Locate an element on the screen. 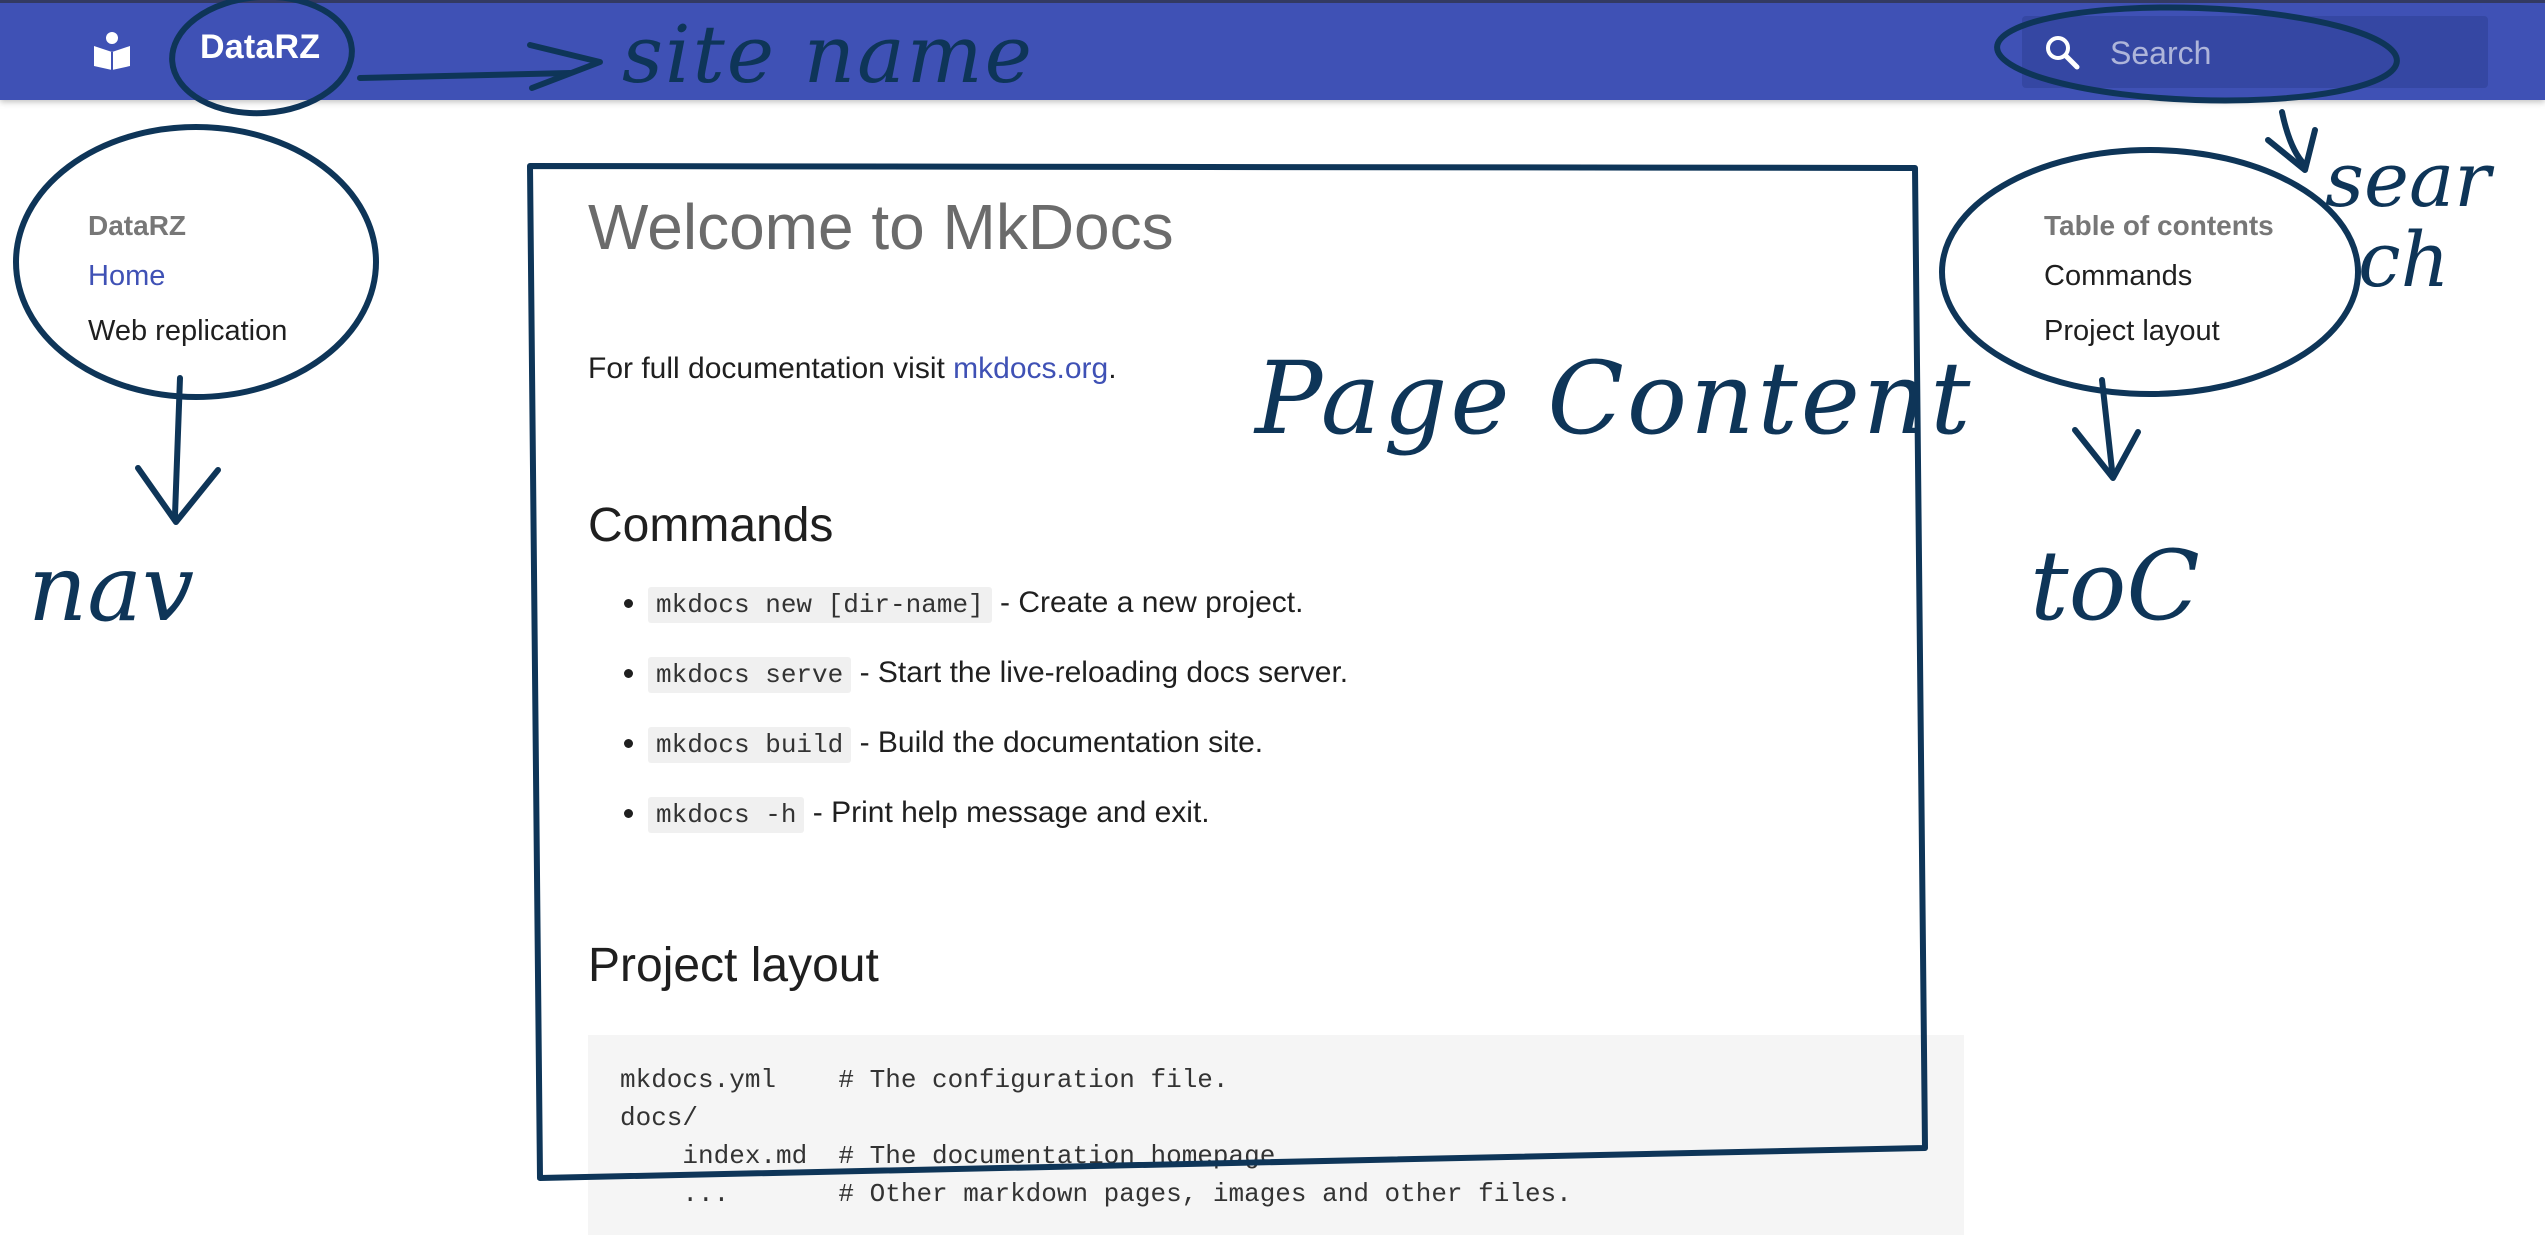  command-desc: - Print help message and exit. is located at coordinates (1007, 812).